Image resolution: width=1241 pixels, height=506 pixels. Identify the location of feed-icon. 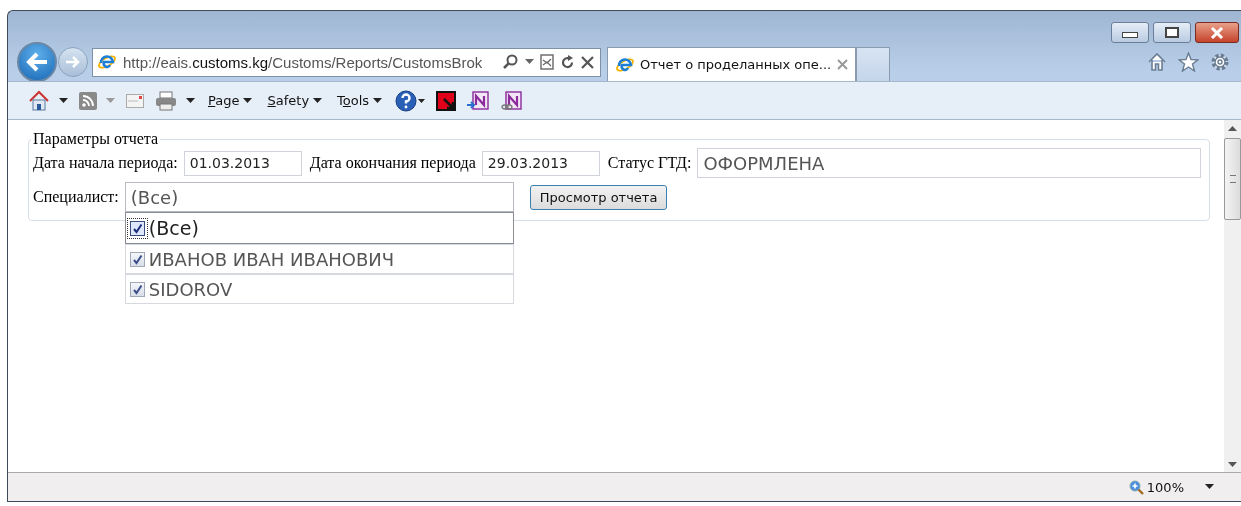
(88, 100).